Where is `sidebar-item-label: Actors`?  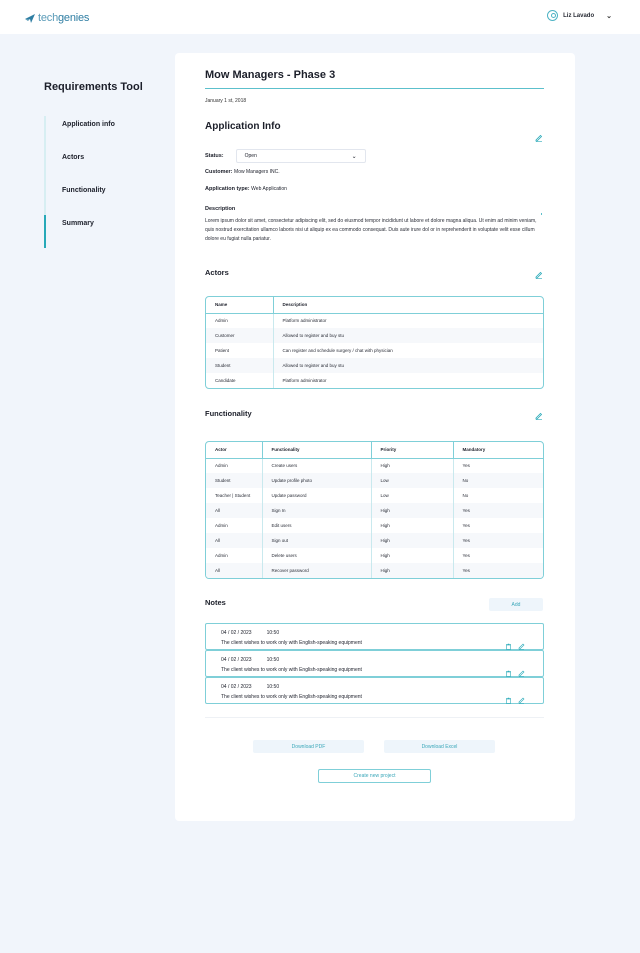
sidebar-item-label: Actors is located at coordinates (73, 157).